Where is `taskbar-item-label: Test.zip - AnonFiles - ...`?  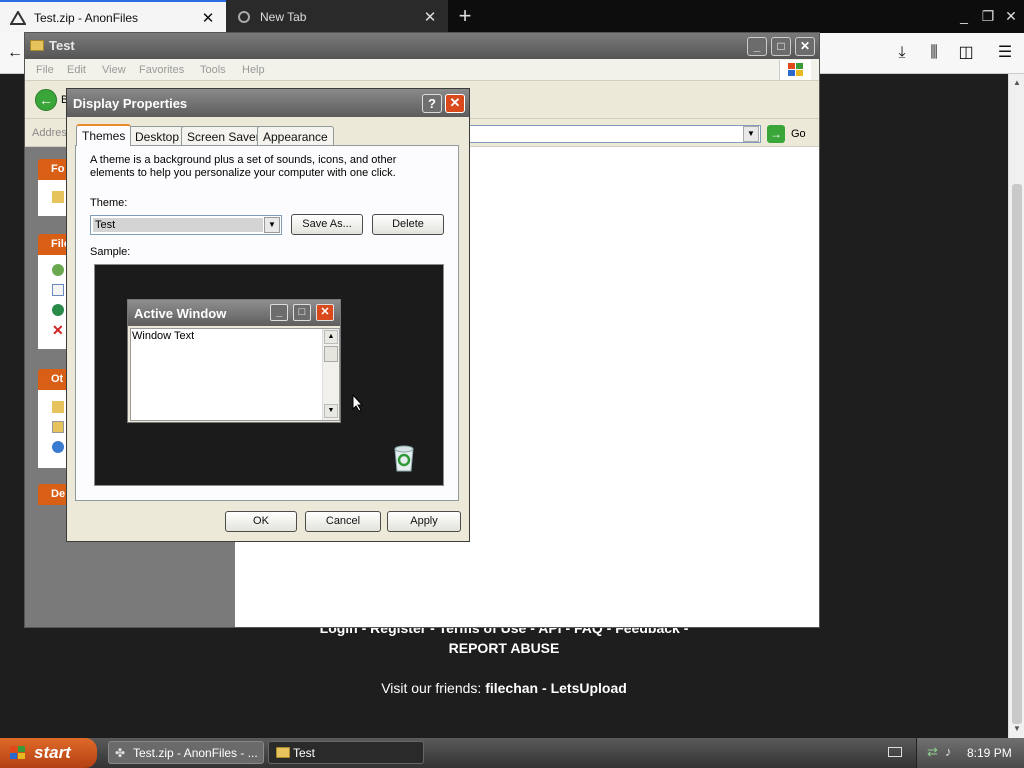
taskbar-item-label: Test.zip - AnonFiles - ... is located at coordinates (195, 753).